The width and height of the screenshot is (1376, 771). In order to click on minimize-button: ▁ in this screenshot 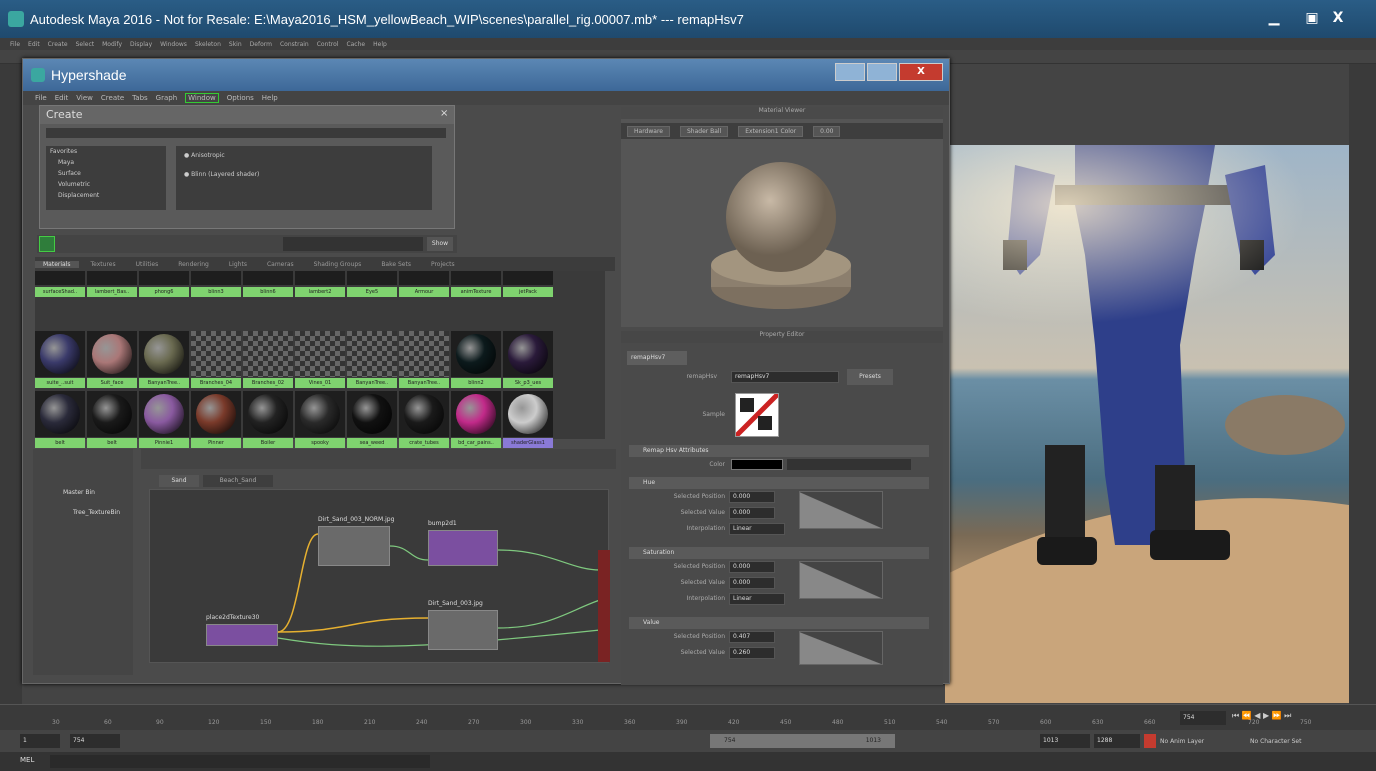, I will do `click(1274, 19)`.